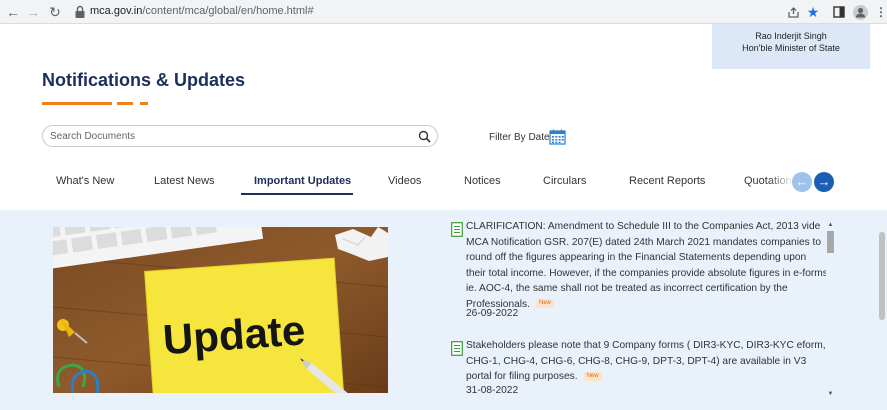 The width and height of the screenshot is (887, 410). What do you see at coordinates (13, 12) in the screenshot?
I see `back-arrow-icon: ←` at bounding box center [13, 12].